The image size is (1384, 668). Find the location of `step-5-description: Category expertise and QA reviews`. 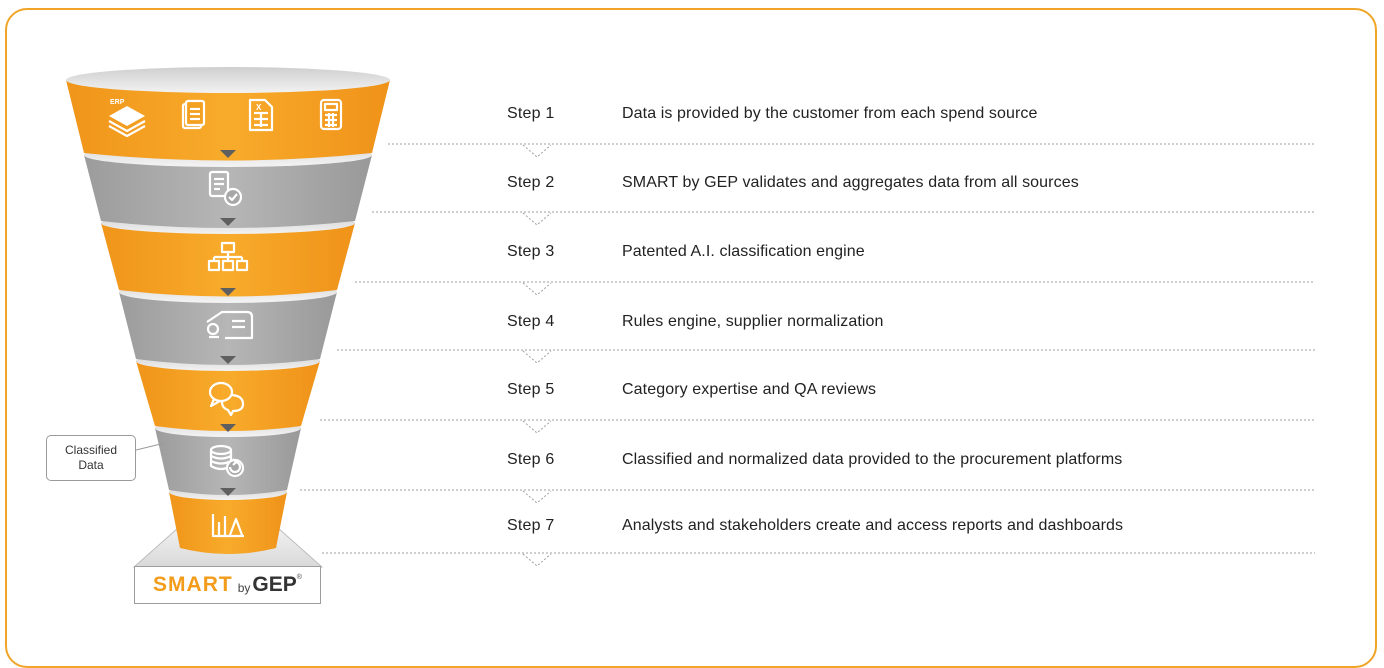

step-5-description: Category expertise and QA reviews is located at coordinates (749, 389).